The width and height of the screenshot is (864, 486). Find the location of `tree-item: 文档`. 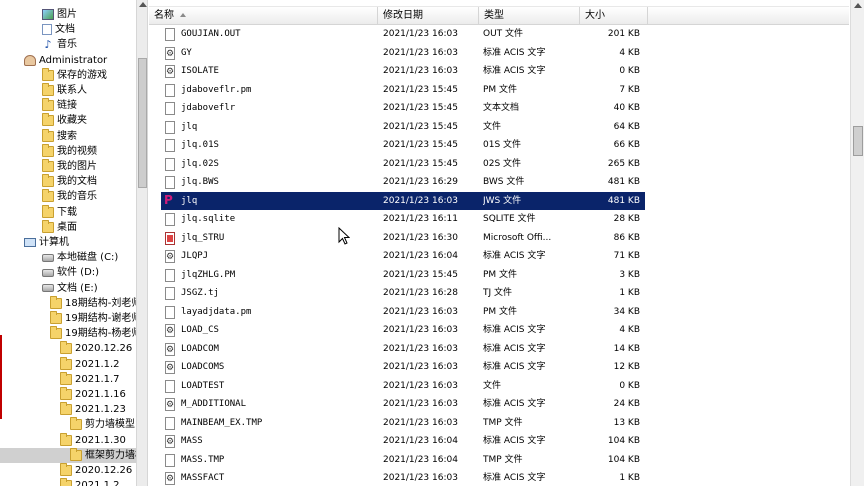

tree-item: 文档 is located at coordinates (58, 29).